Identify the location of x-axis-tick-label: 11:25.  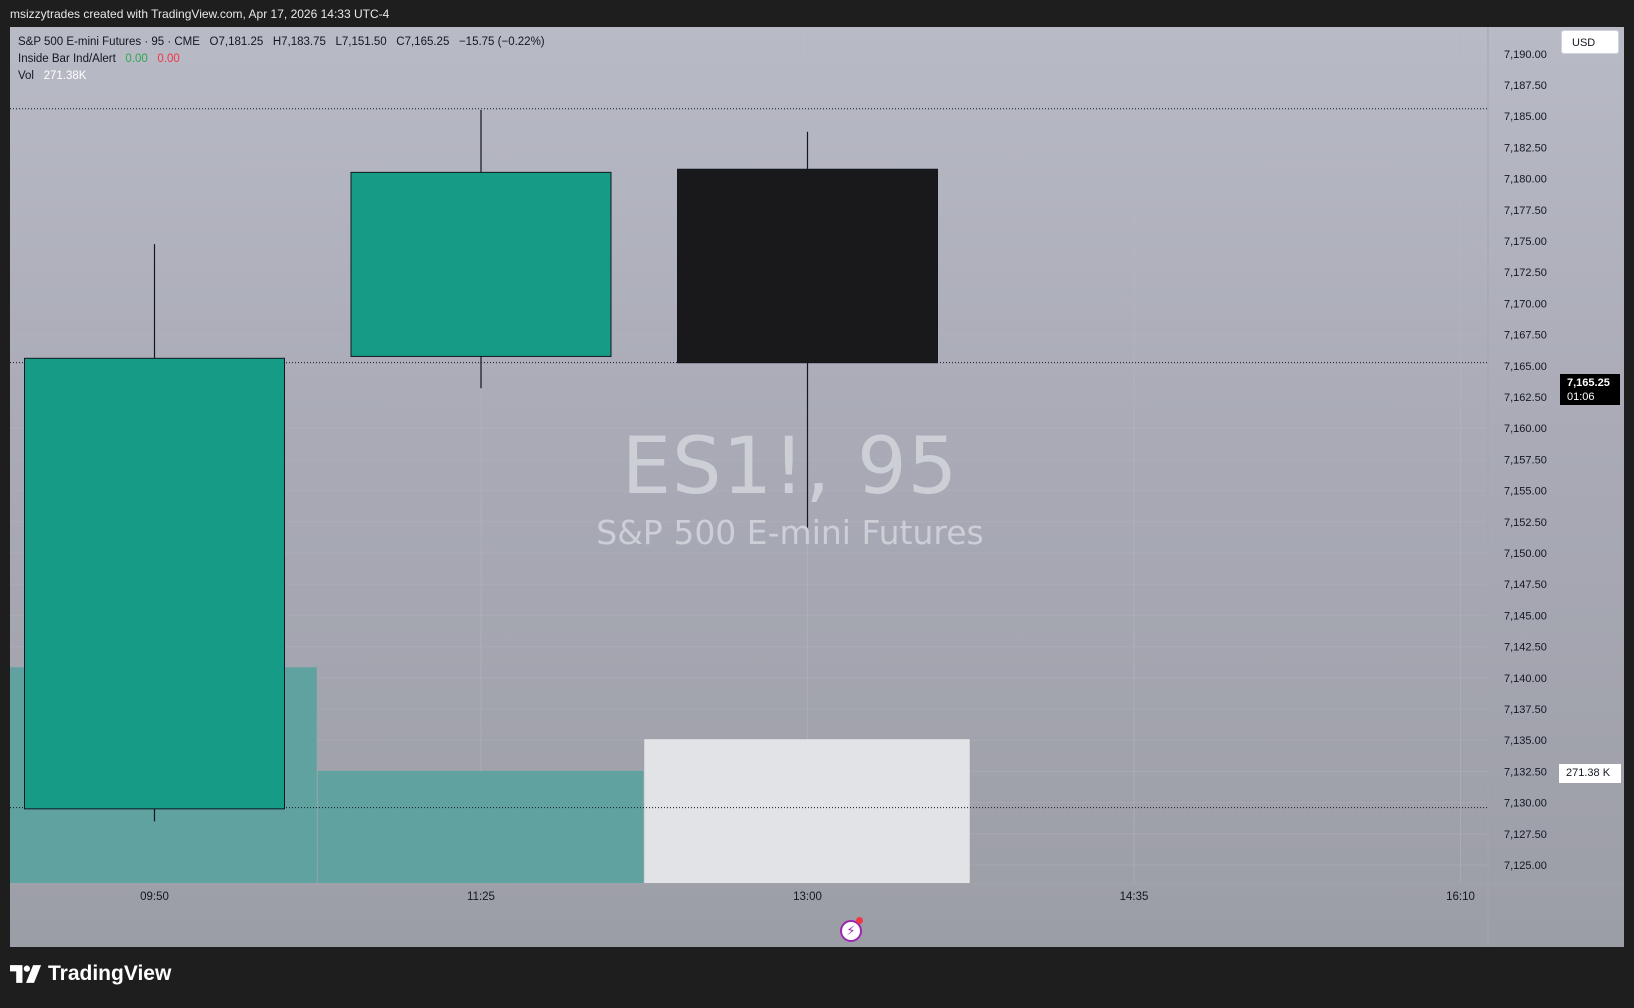
(481, 897).